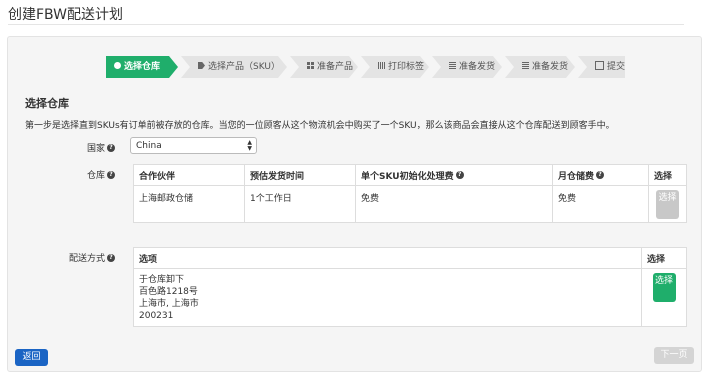 This screenshot has height=381, width=707. Describe the element at coordinates (189, 204) in the screenshot. I see `cell-partner: 上海邮政仓储` at that location.